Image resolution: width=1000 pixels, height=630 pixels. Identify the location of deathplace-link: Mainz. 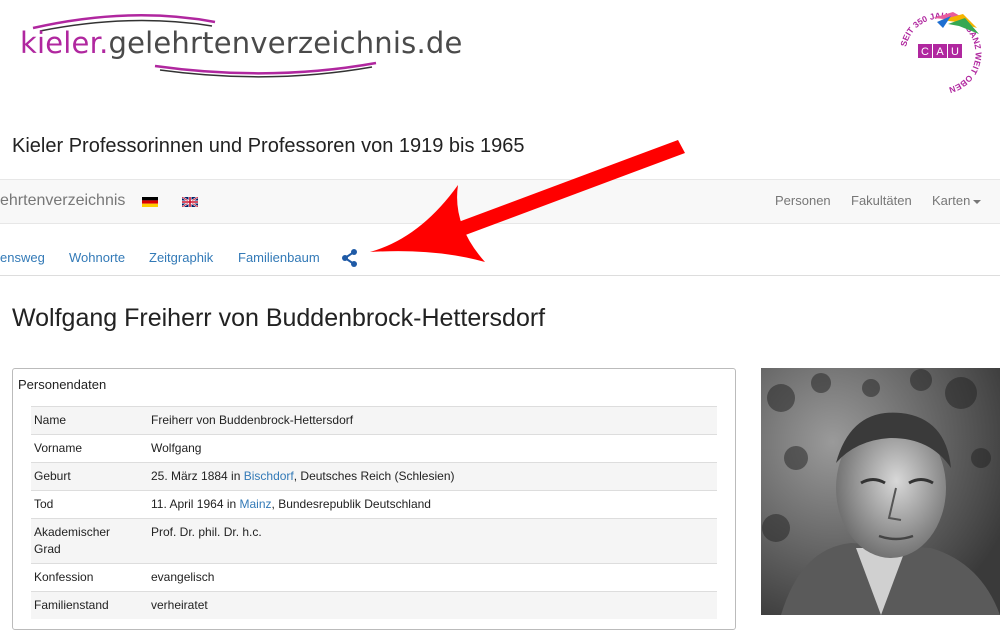
(256, 504).